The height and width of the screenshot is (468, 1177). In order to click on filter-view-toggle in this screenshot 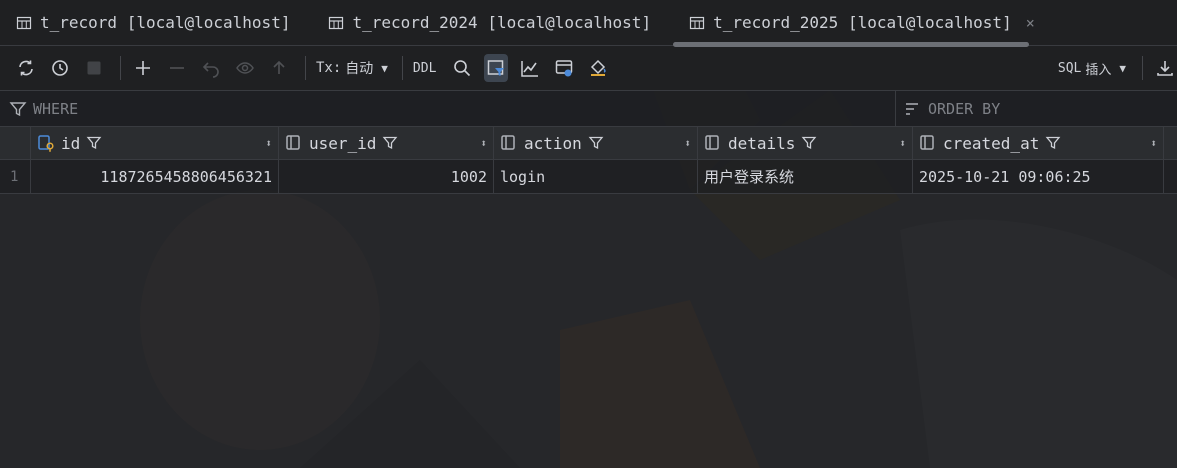, I will do `click(496, 68)`.